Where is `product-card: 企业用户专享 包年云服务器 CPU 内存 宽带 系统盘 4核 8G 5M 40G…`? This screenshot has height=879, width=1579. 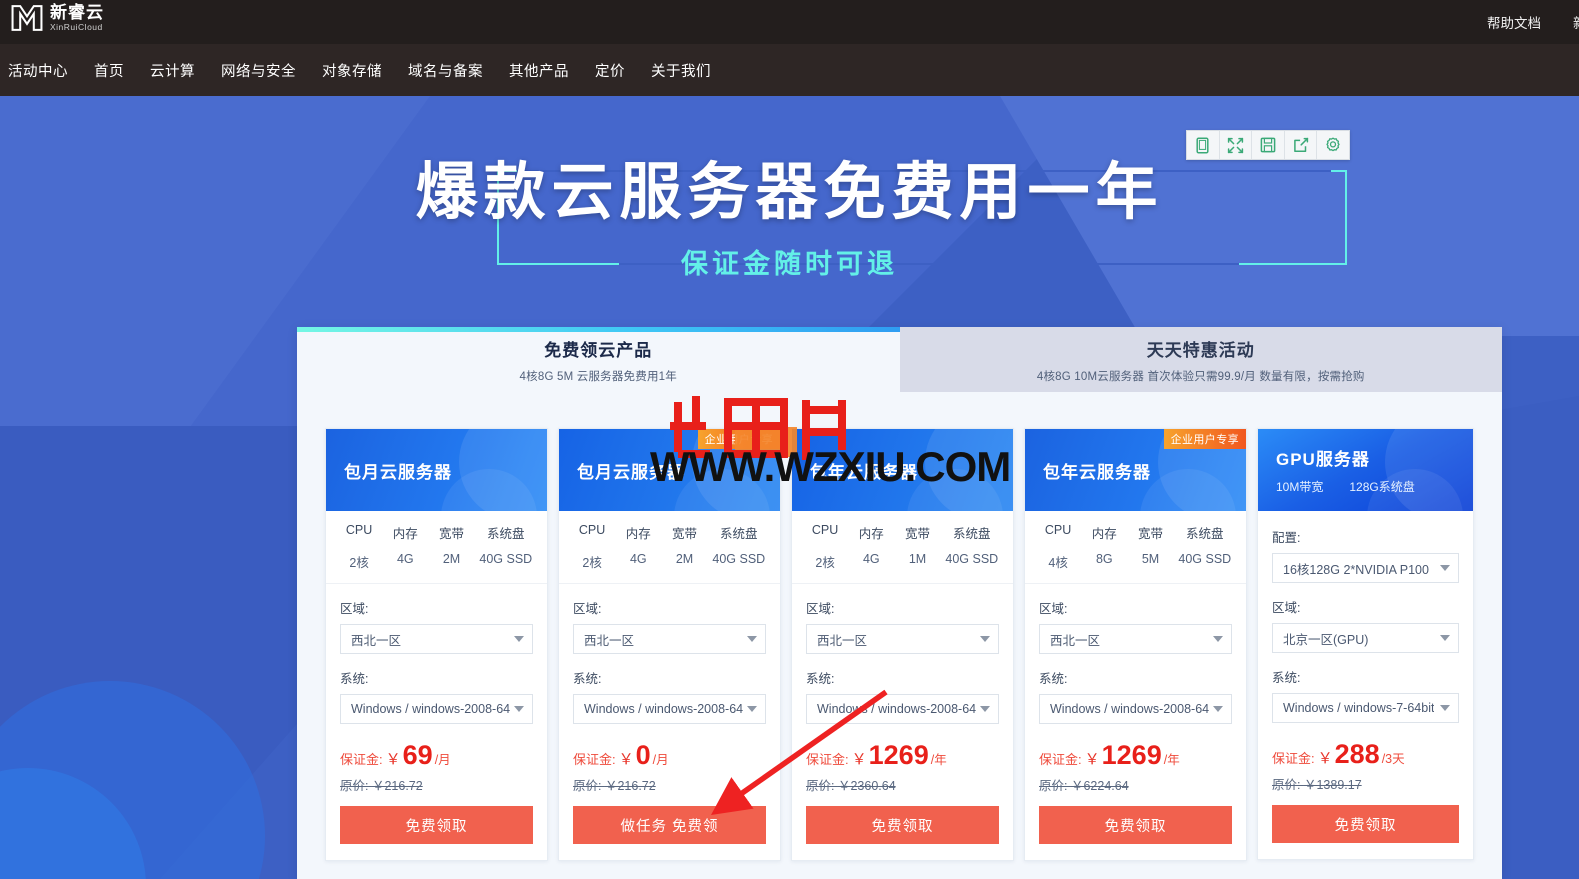 product-card: 企业用户专享 包年云服务器 CPU 内存 宽带 系统盘 4核 8G 5M 40G… is located at coordinates (1135, 644).